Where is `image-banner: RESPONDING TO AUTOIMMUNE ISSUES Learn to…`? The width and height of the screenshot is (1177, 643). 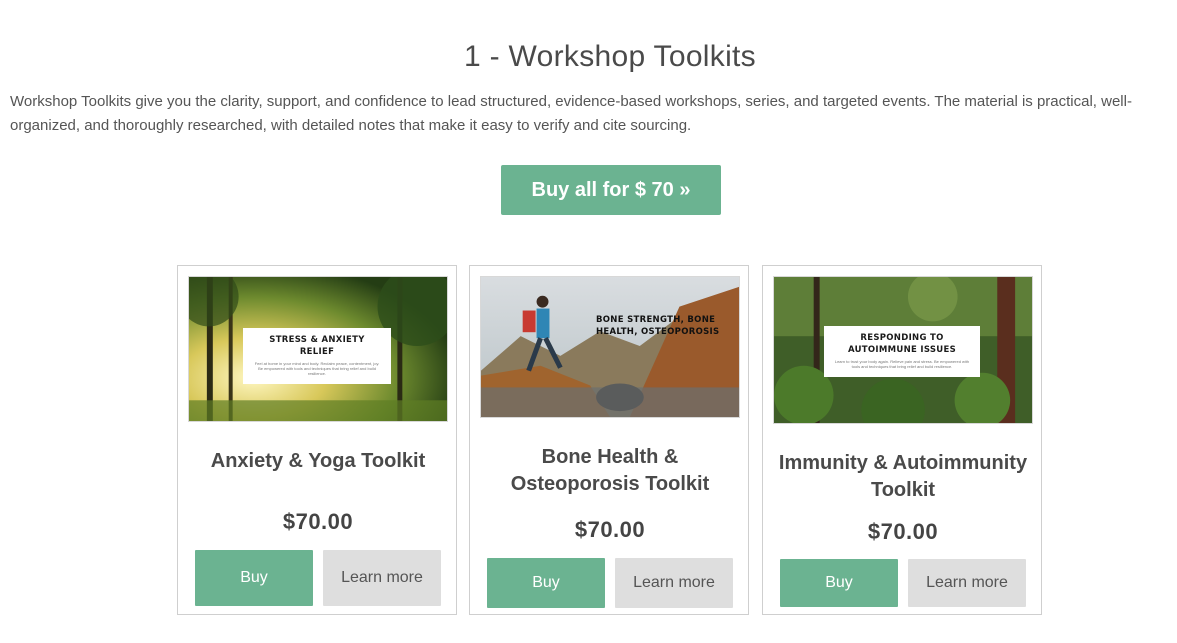 image-banner: RESPONDING TO AUTOIMMUNE ISSUES Learn to… is located at coordinates (902, 351).